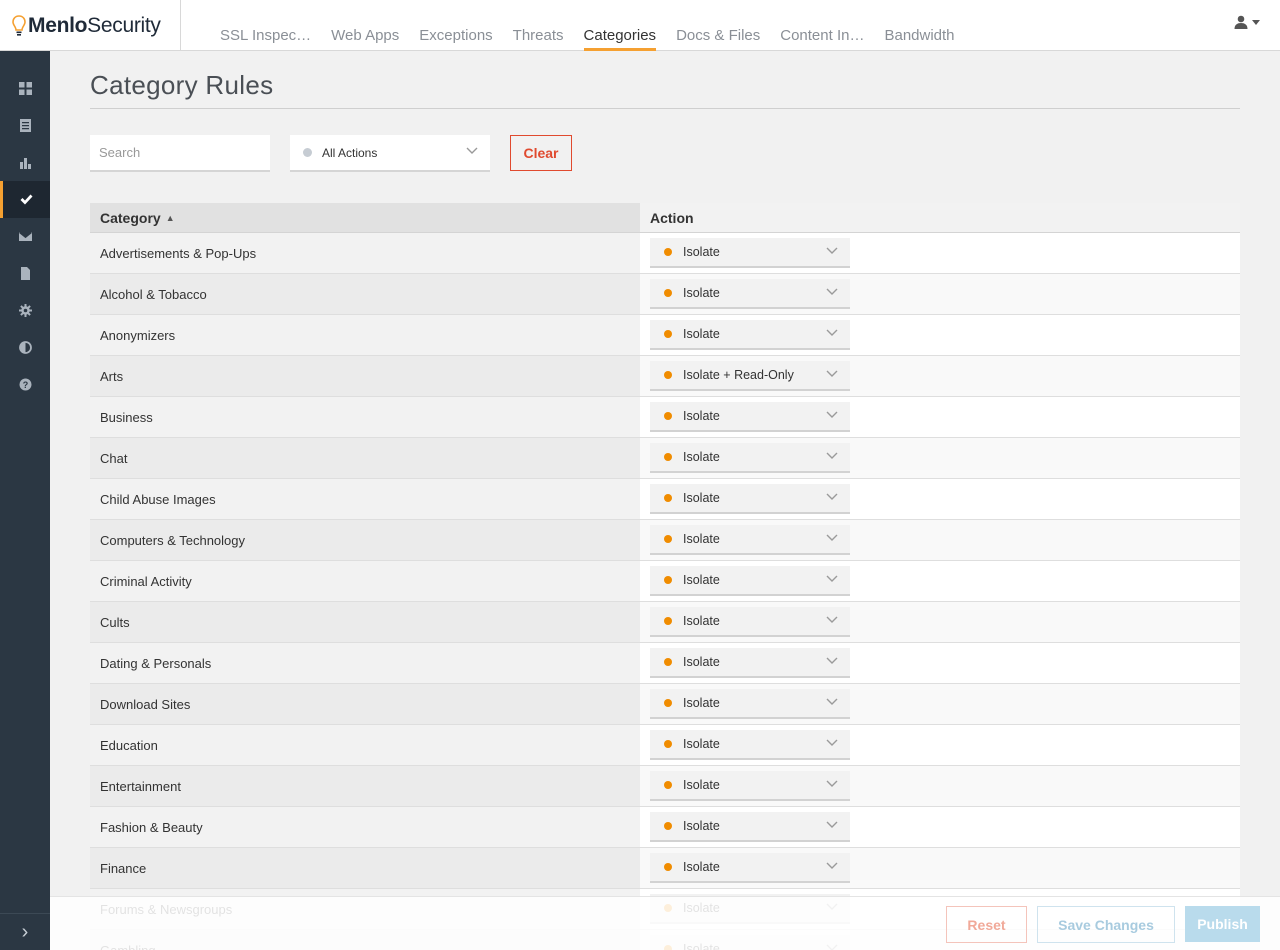  What do you see at coordinates (25, 236) in the screenshot?
I see `sidebar-item-mail` at bounding box center [25, 236].